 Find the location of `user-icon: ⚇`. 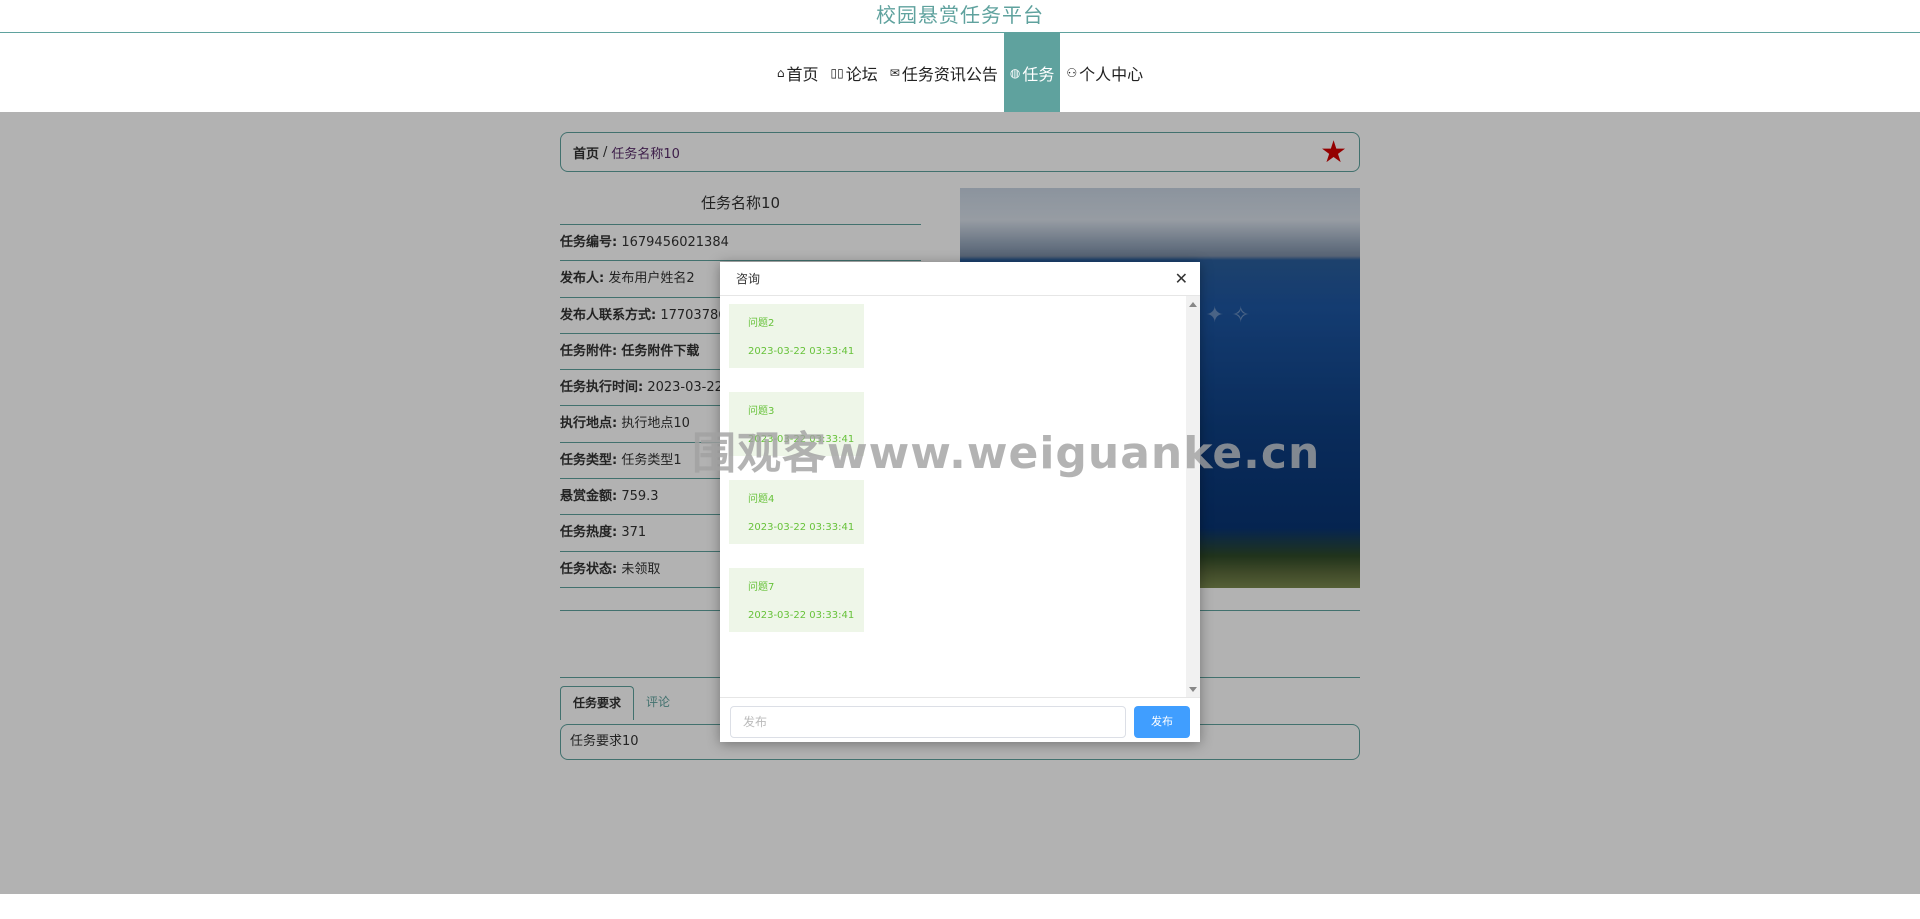

user-icon: ⚇ is located at coordinates (1072, 72).